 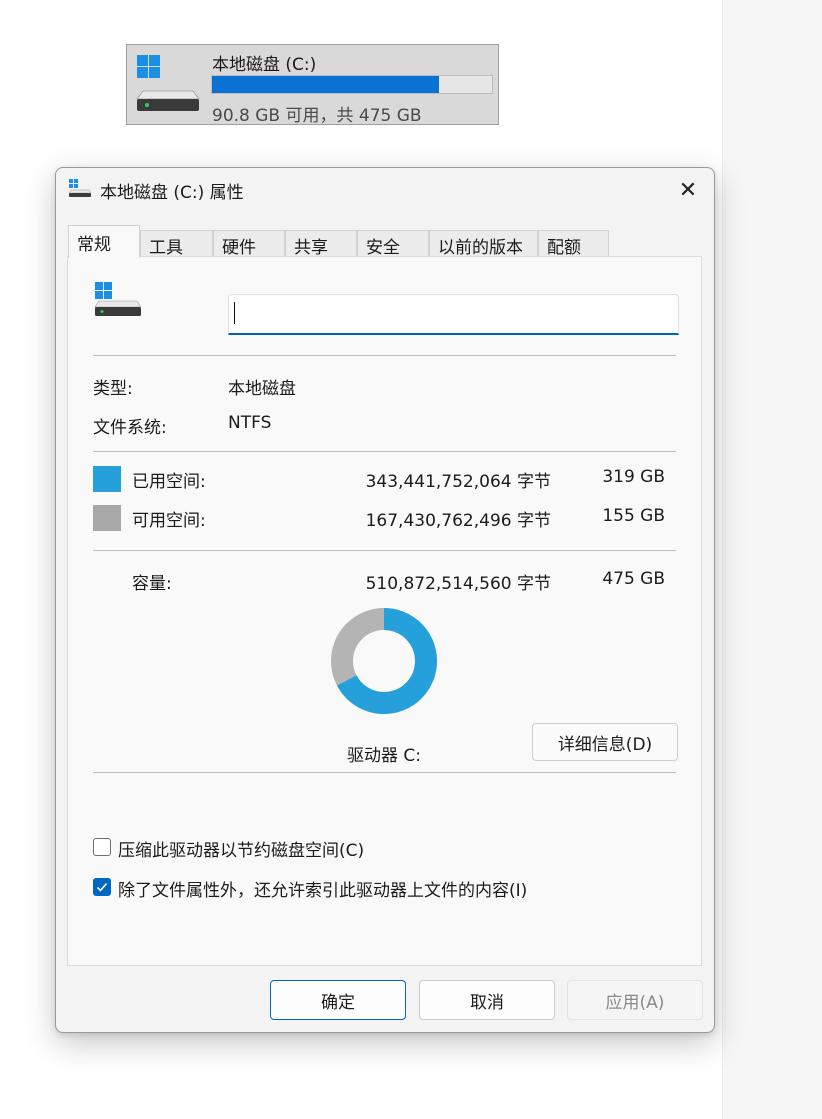 What do you see at coordinates (322, 888) in the screenshot?
I see `index-label: 除了文件属性外，还允许索引此驱动器上文件的内容(I)` at bounding box center [322, 888].